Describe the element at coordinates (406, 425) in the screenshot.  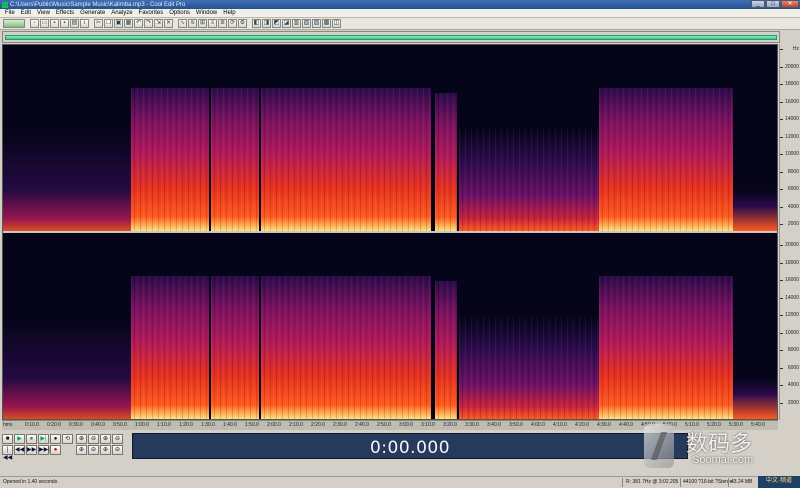
I see `time-label: 3:00.0` at that location.